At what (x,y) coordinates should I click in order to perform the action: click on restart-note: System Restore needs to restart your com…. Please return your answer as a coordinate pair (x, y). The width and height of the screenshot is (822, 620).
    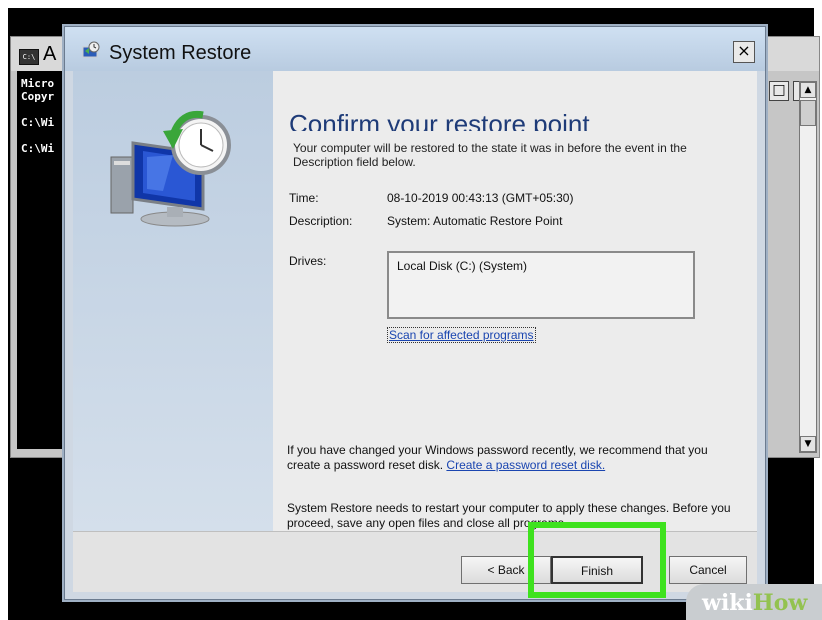
    Looking at the image, I should click on (509, 515).